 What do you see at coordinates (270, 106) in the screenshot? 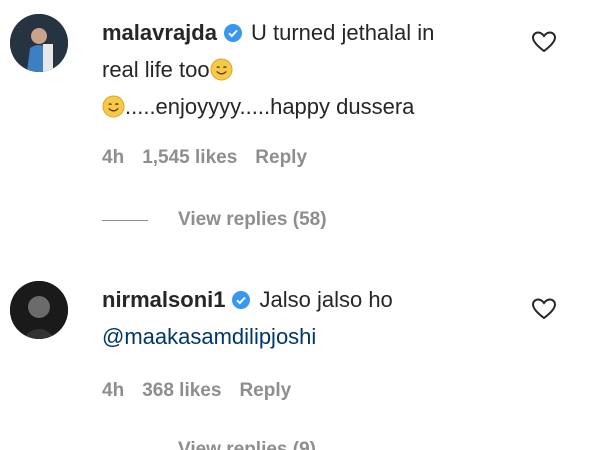
I see `comment-text: .....enjoyyyy.....happy dussera` at bounding box center [270, 106].